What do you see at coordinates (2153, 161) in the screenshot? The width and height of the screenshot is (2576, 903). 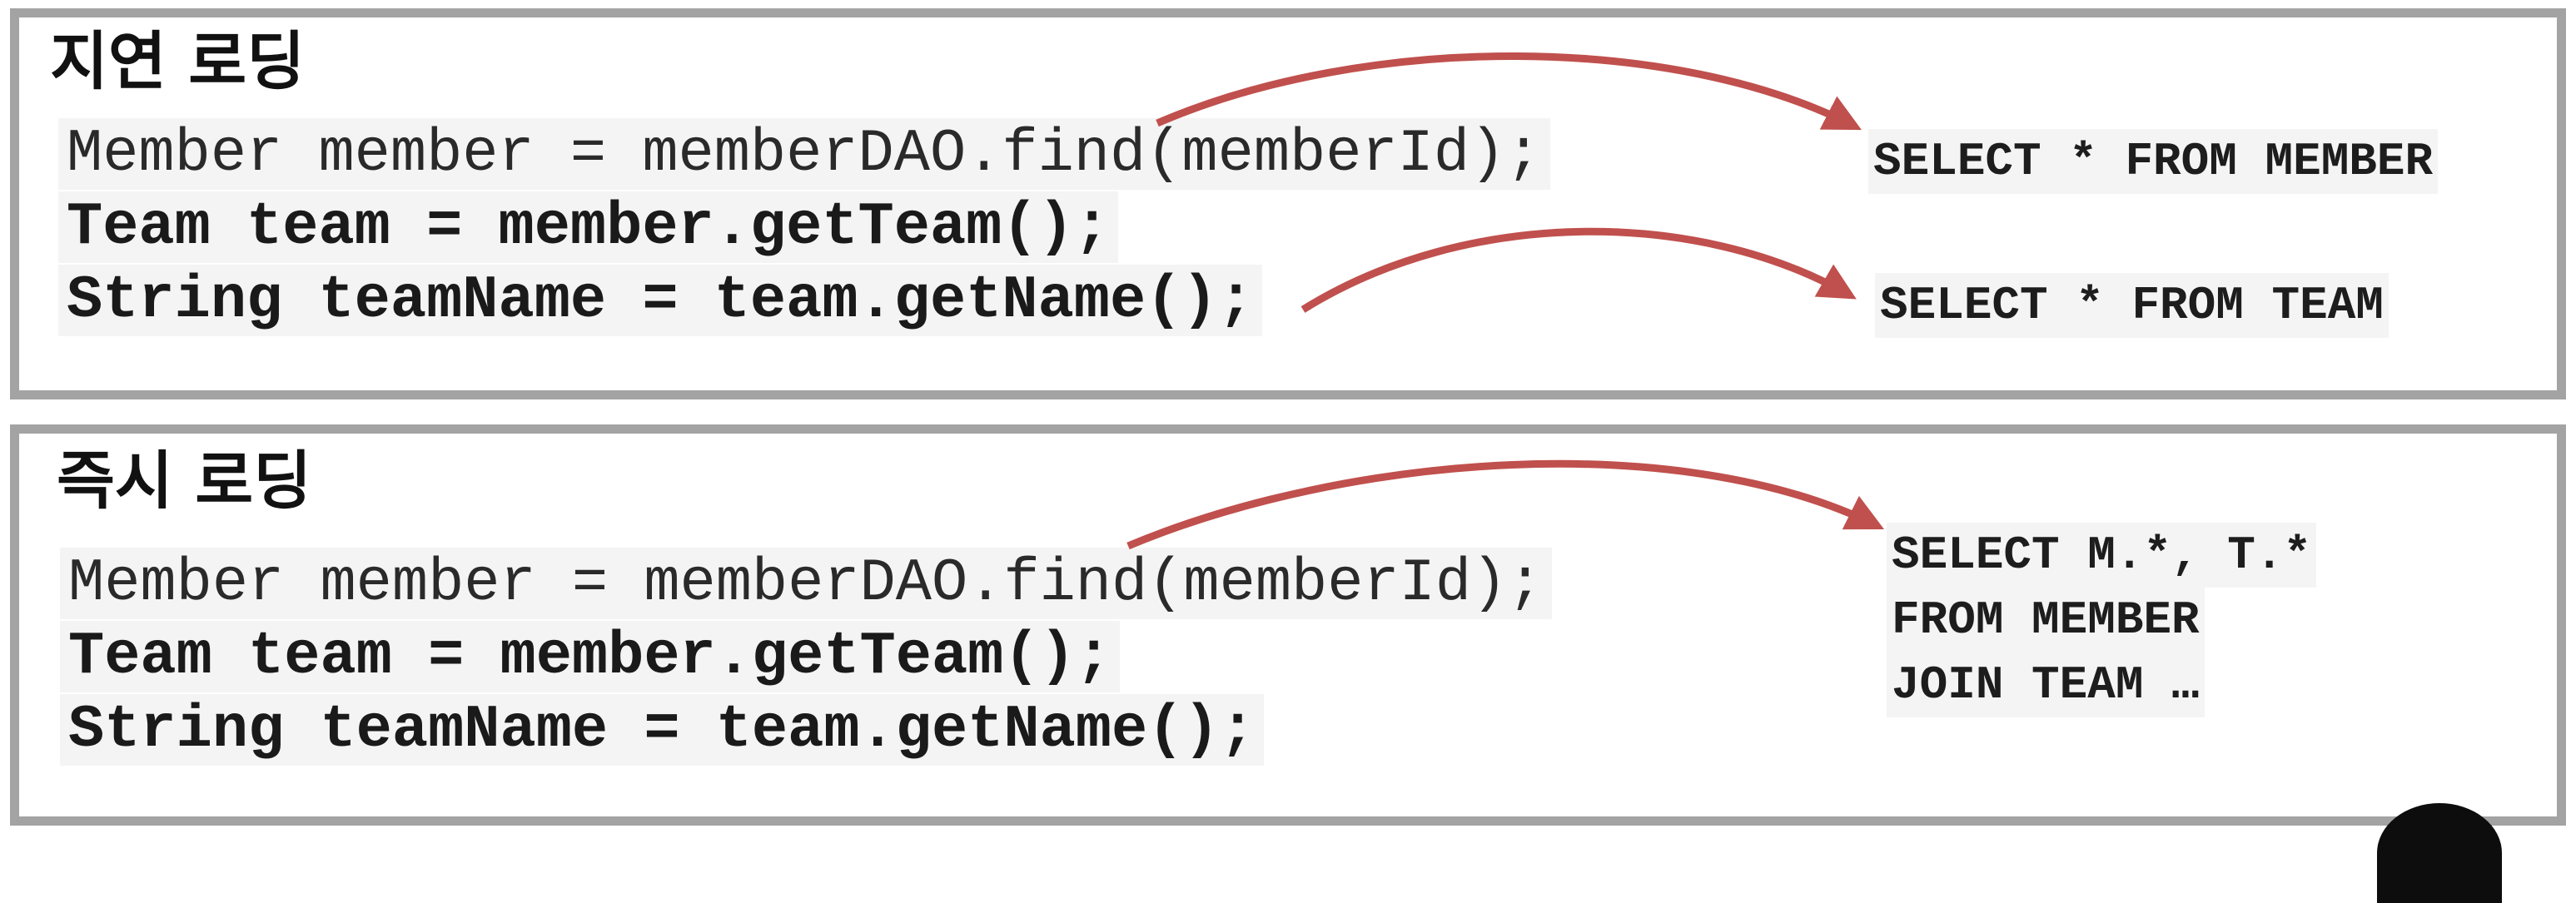 I see `lazy-sql-member: SELECT * FROM MEMBER` at bounding box center [2153, 161].